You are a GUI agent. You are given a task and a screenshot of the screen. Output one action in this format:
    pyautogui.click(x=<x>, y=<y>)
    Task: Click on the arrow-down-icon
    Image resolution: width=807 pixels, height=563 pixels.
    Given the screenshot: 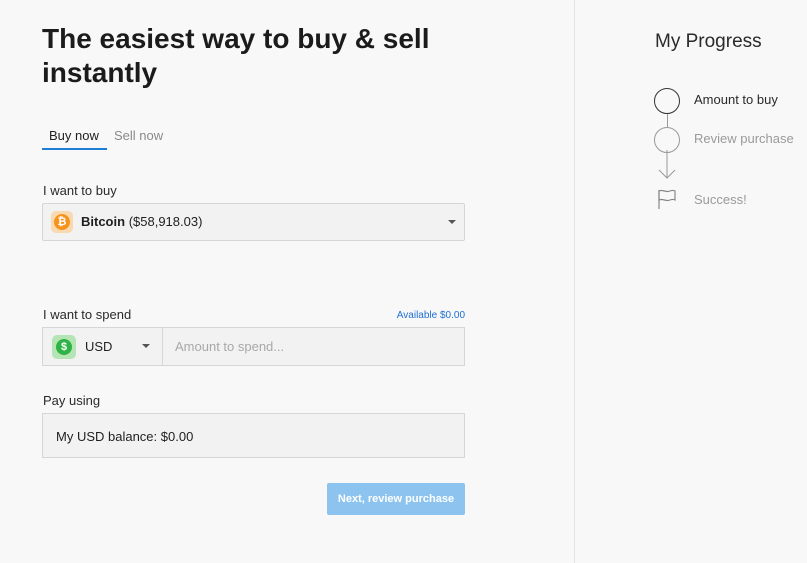 What is the action you would take?
    pyautogui.click(x=667, y=164)
    